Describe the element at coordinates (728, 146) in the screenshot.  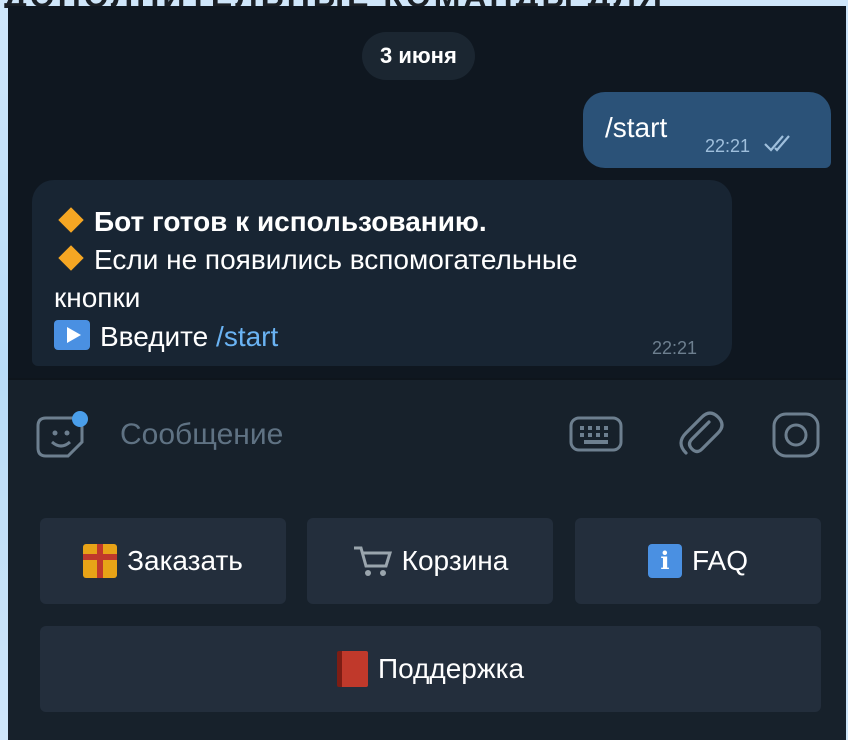
I see `outgoing-message-time: 22:21` at that location.